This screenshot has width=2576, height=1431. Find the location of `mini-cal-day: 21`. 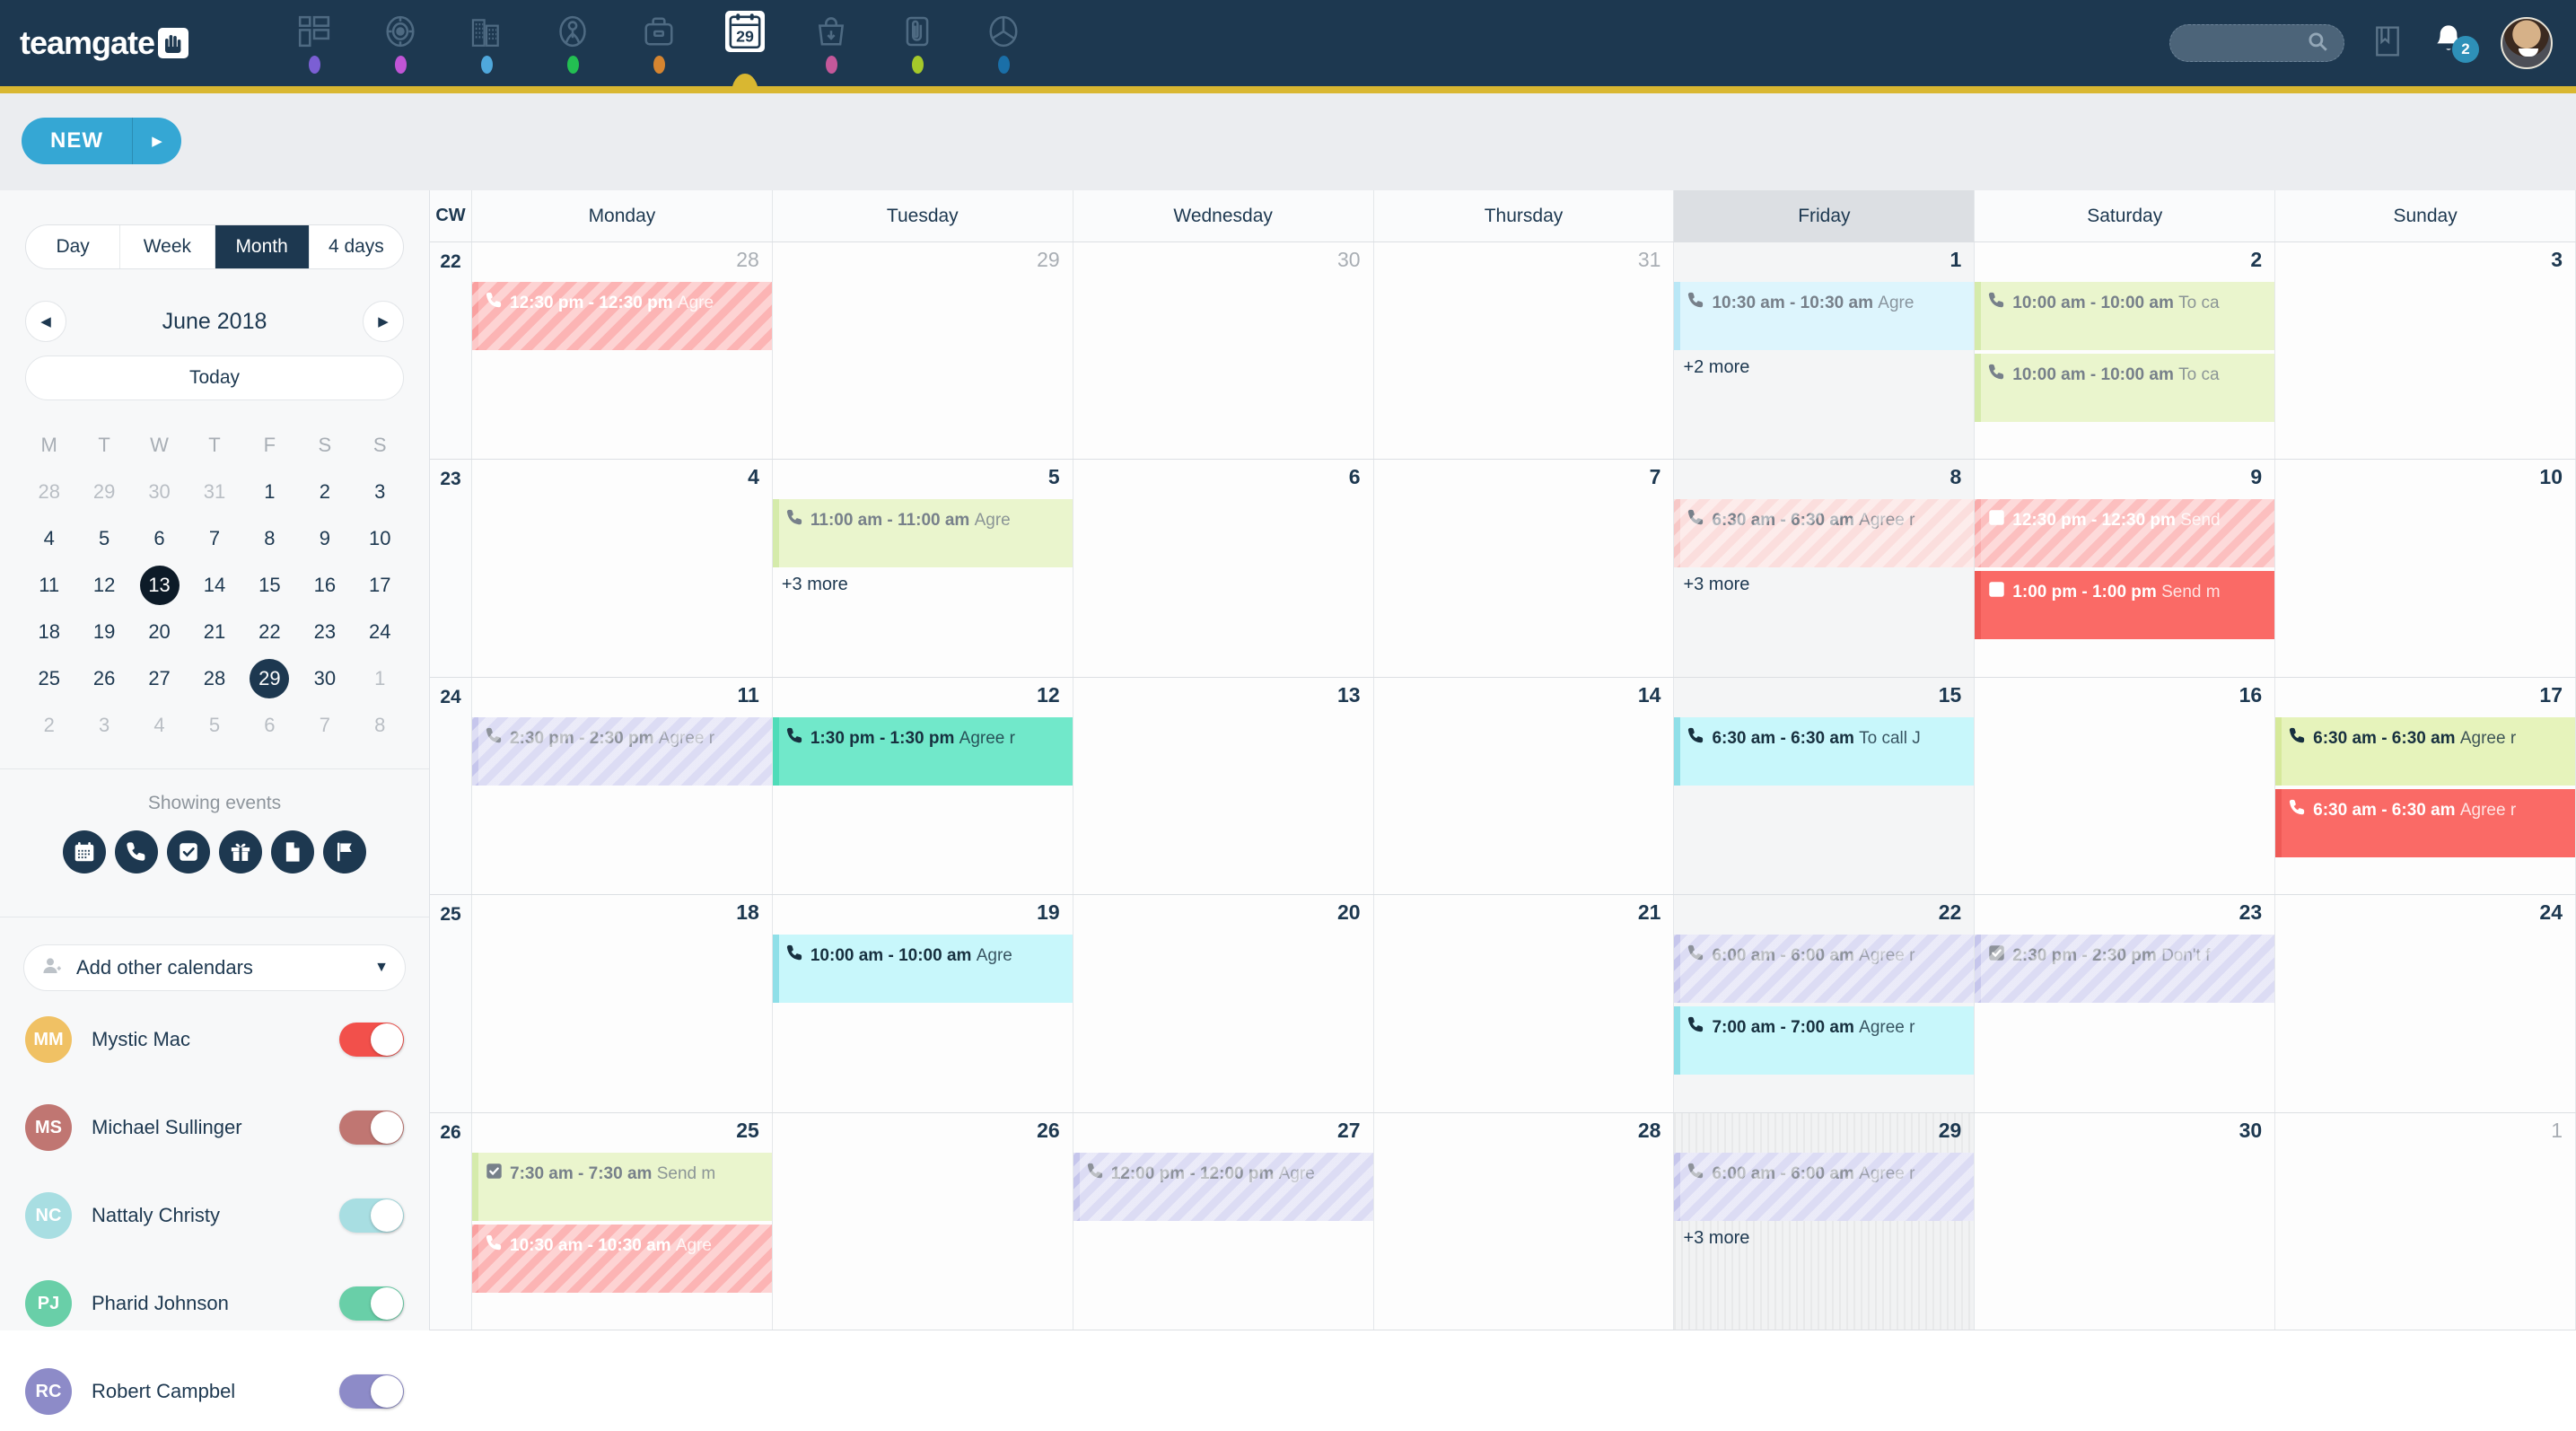

mini-cal-day: 21 is located at coordinates (214, 632).